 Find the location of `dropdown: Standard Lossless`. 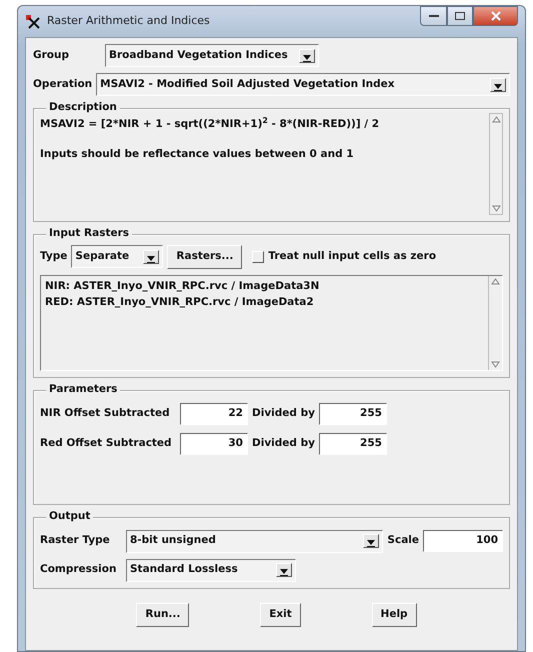

dropdown: Standard Lossless is located at coordinates (211, 570).